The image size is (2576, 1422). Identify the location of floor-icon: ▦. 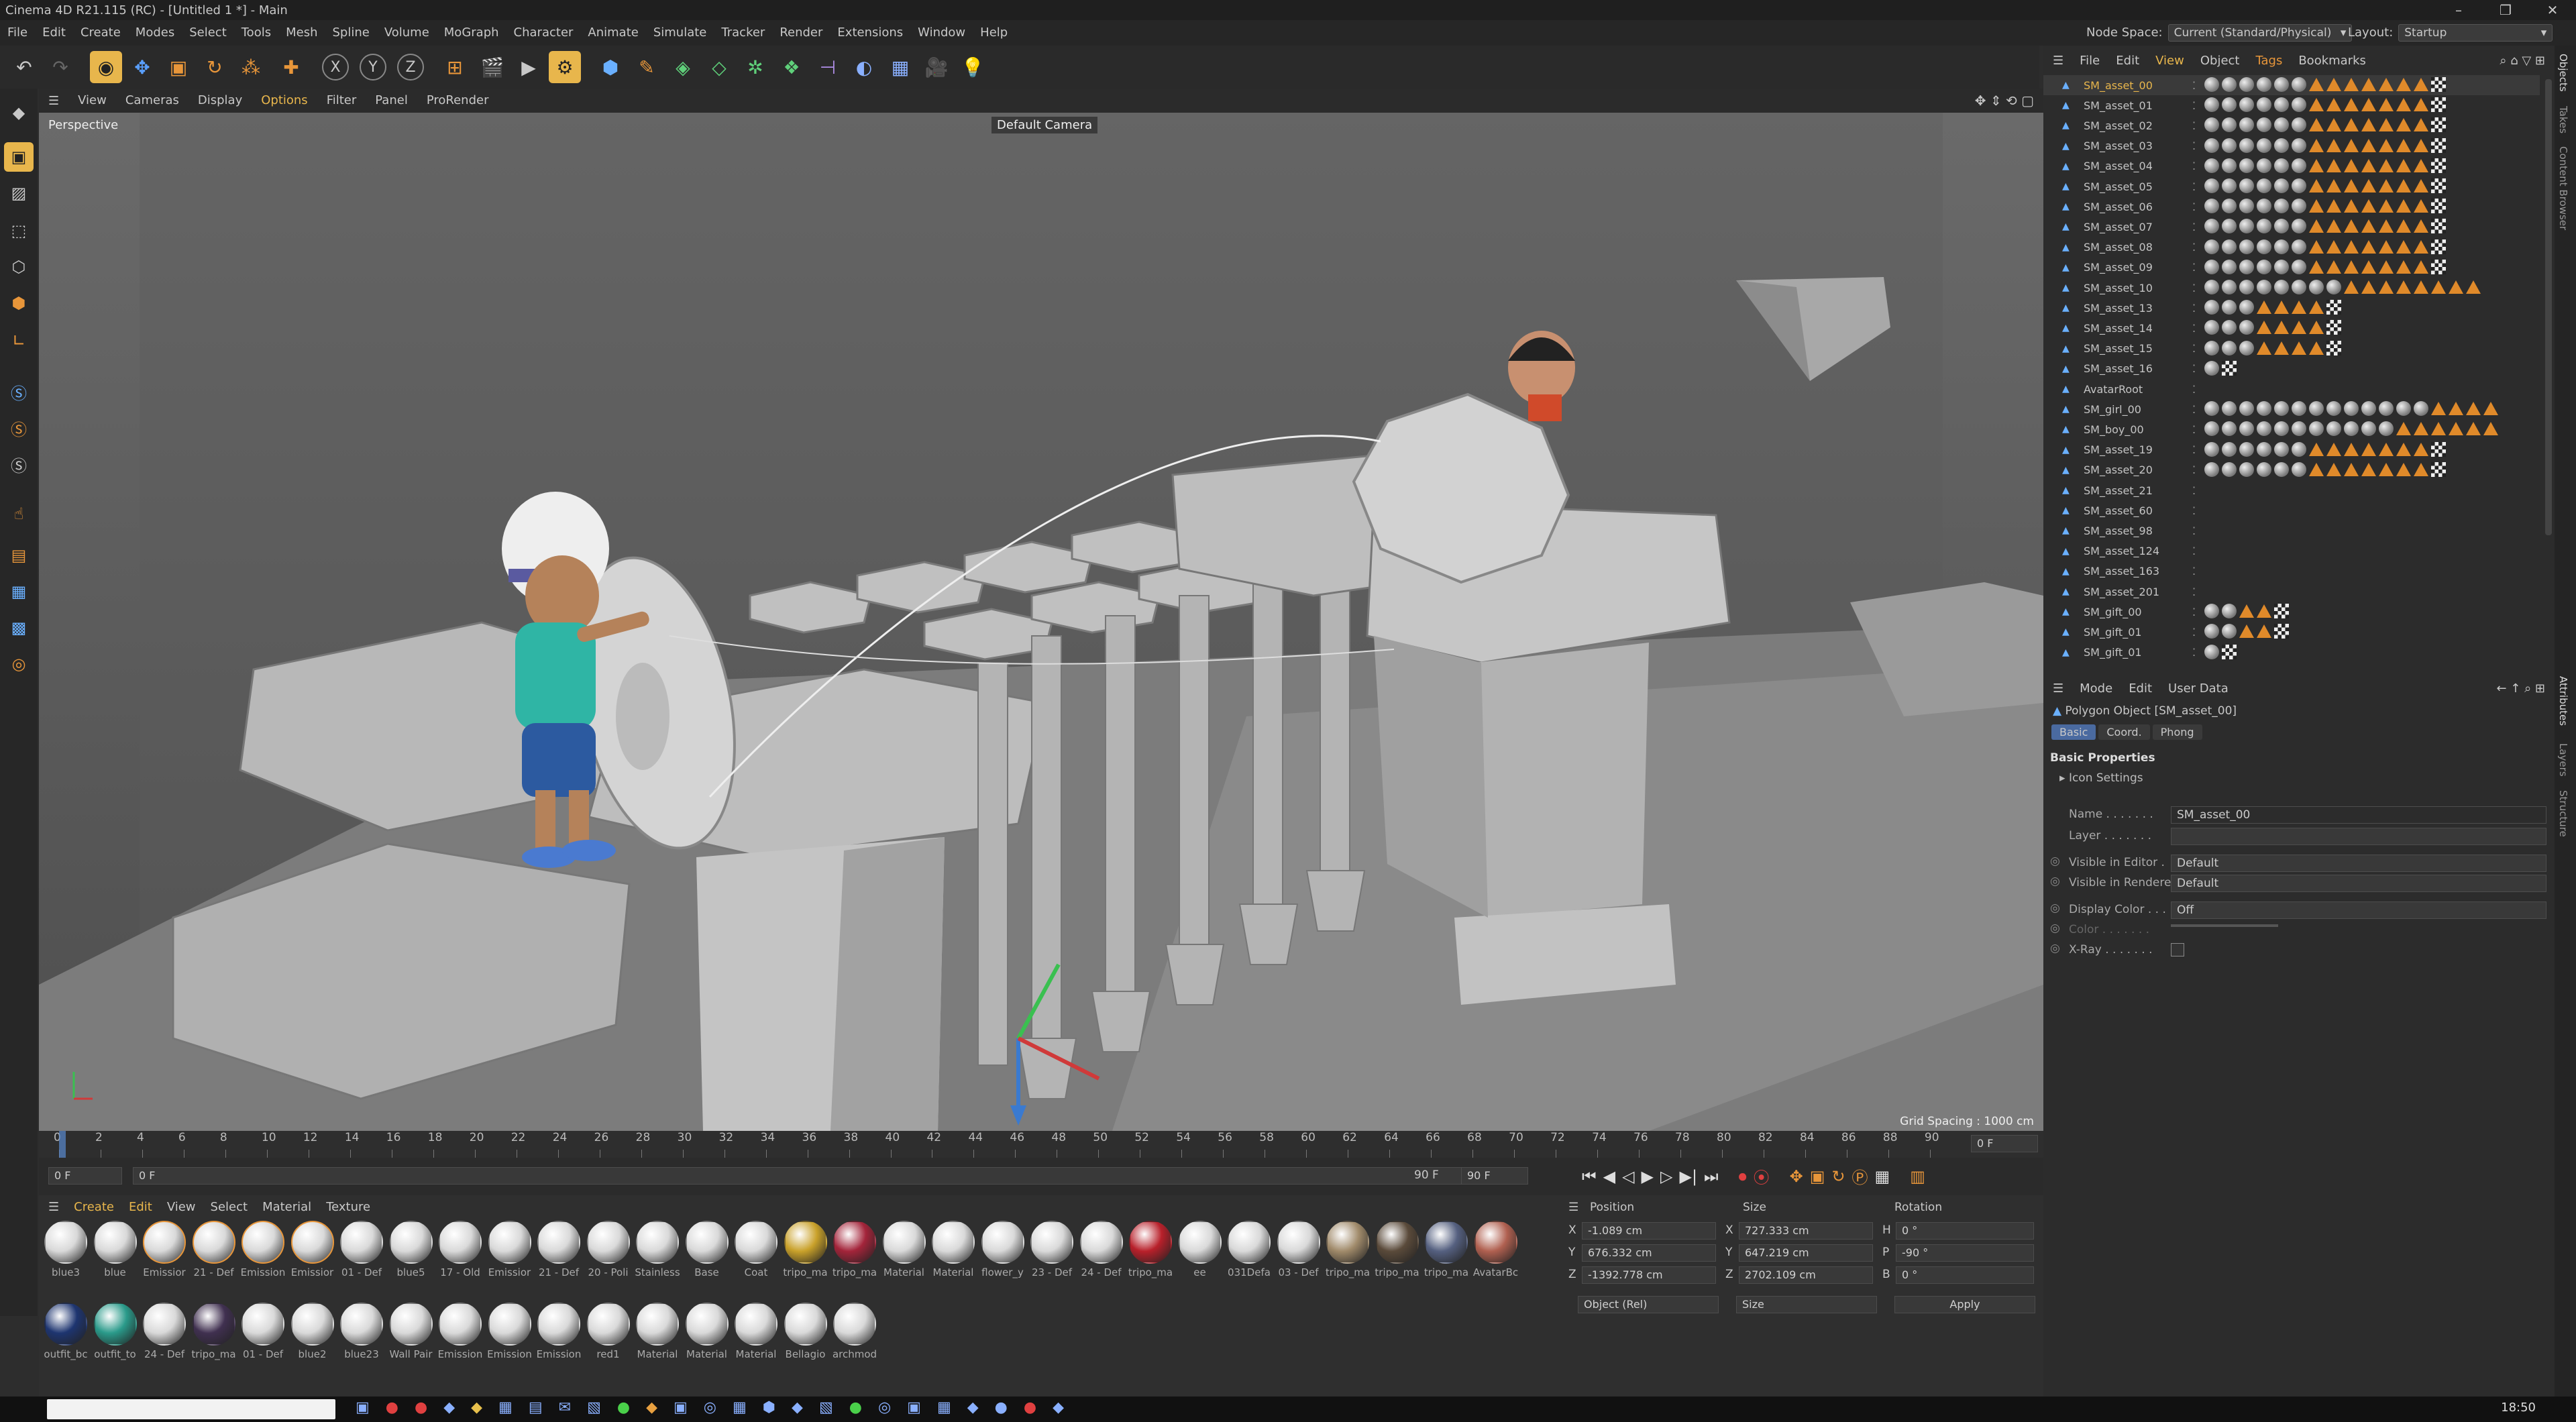
(900, 67).